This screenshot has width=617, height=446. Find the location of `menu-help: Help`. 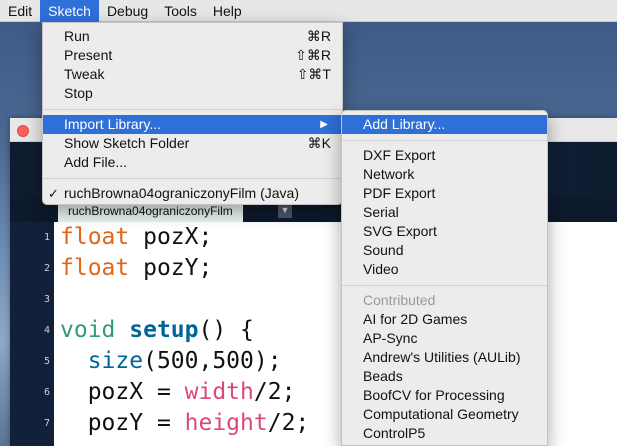

menu-help: Help is located at coordinates (227, 11).